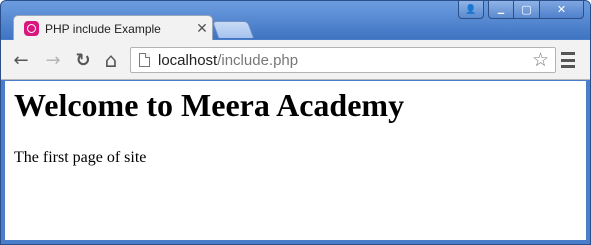 The width and height of the screenshot is (591, 245). I want to click on home-icon: ⌂, so click(111, 60).